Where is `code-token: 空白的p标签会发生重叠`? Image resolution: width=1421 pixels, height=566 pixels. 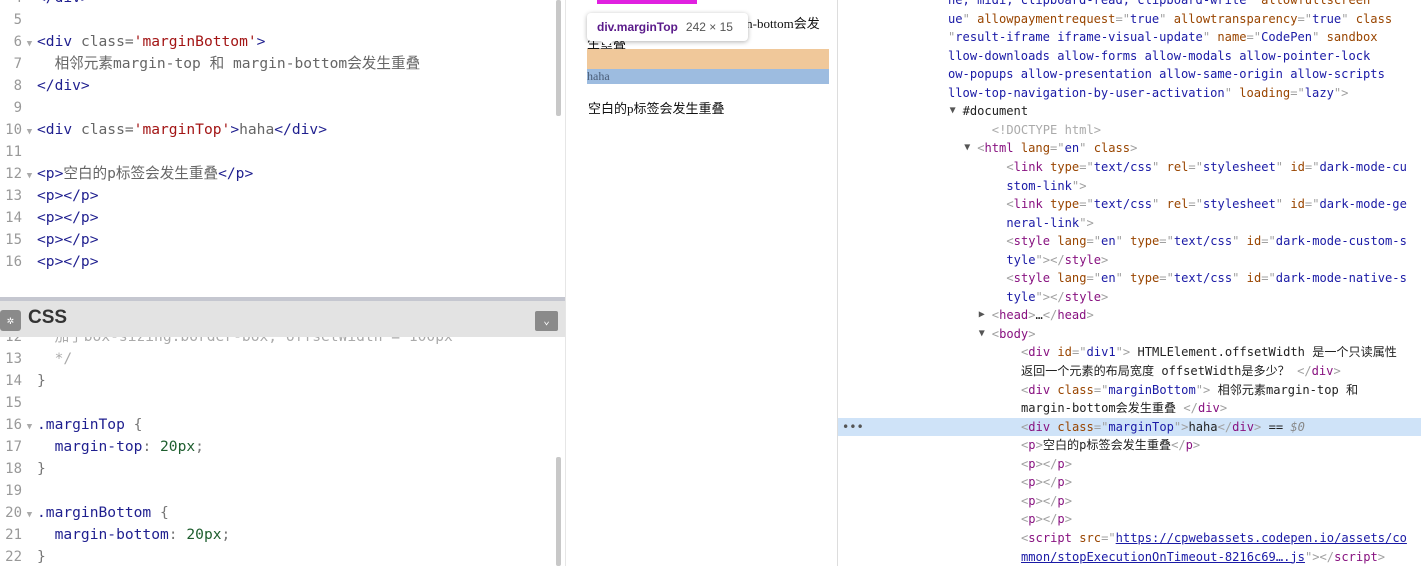 code-token: 空白的p标签会发生重叠 is located at coordinates (141, 173).